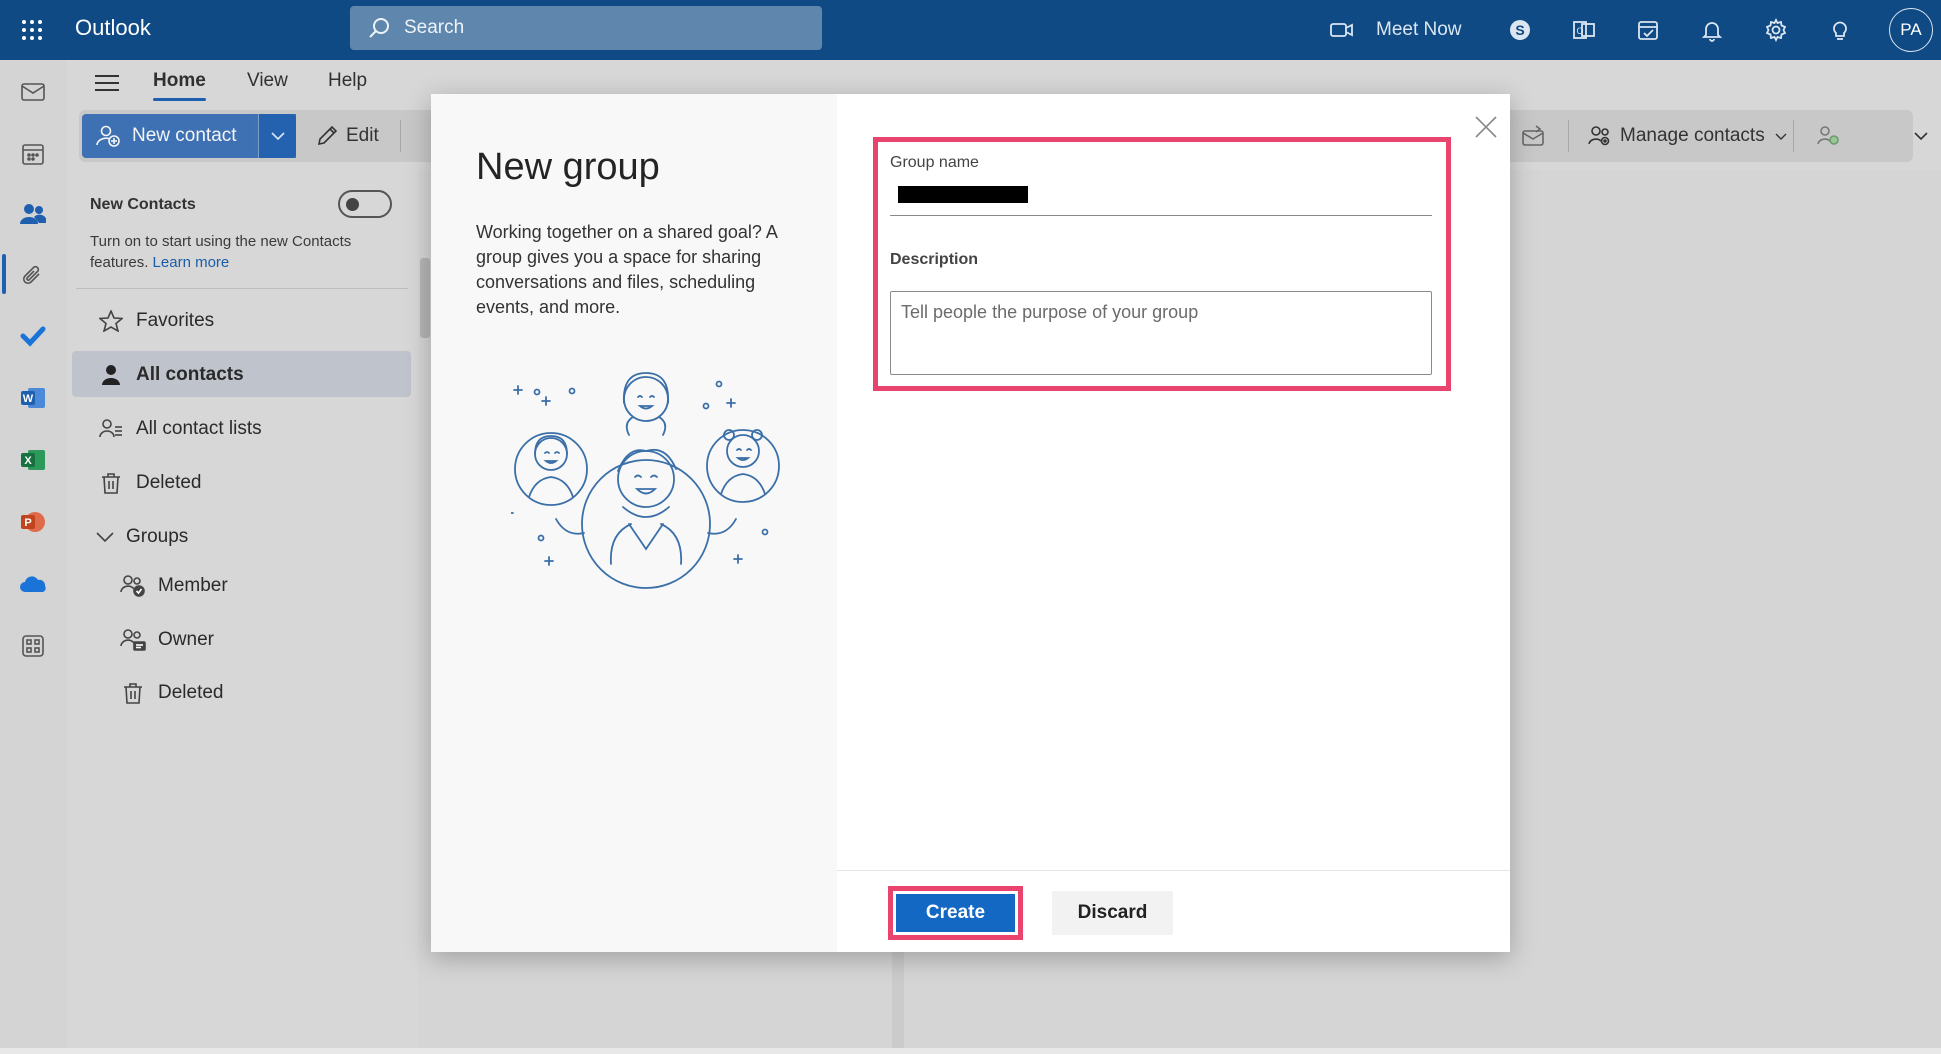 This screenshot has height=1054, width=1941. I want to click on my-day-icon, so click(1648, 30).